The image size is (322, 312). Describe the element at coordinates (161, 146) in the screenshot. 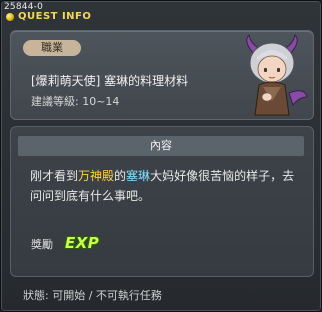

I see `content-section-header: 內容` at that location.